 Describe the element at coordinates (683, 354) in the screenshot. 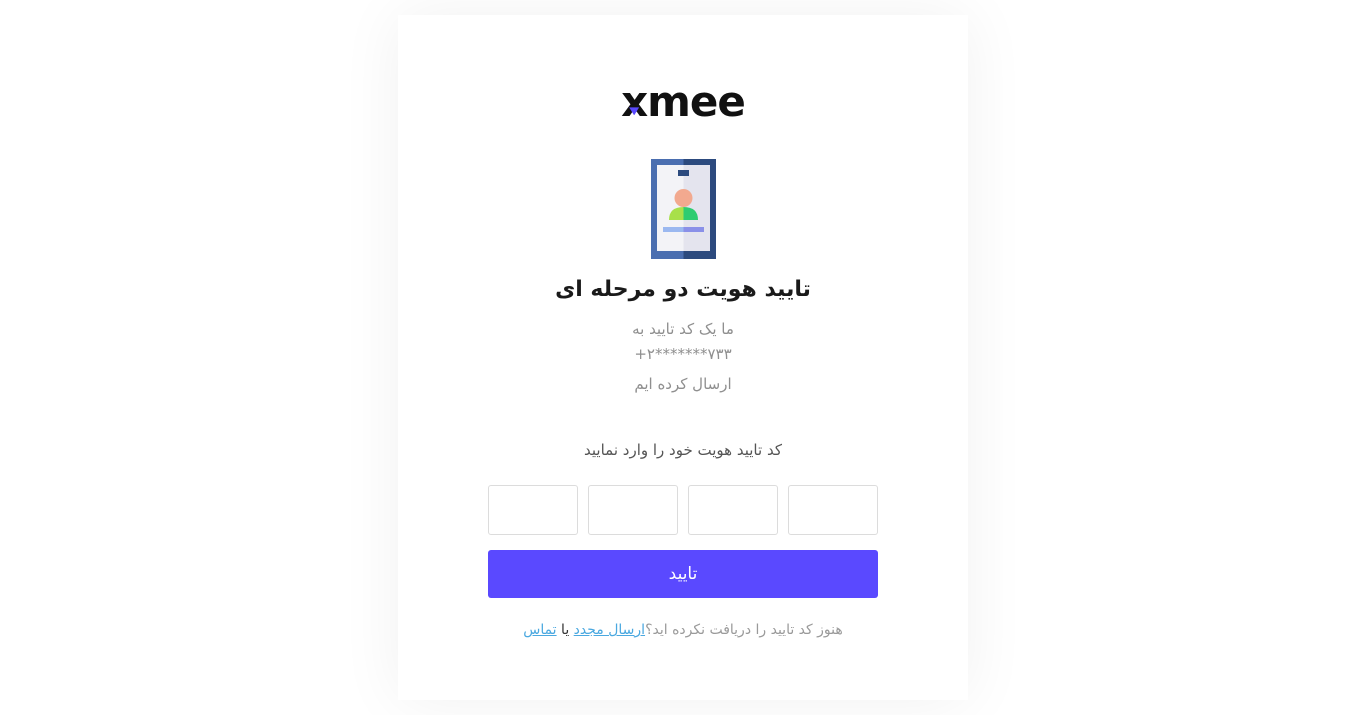

I see `masked-phone-number: +۲*******۷۳۳` at that location.